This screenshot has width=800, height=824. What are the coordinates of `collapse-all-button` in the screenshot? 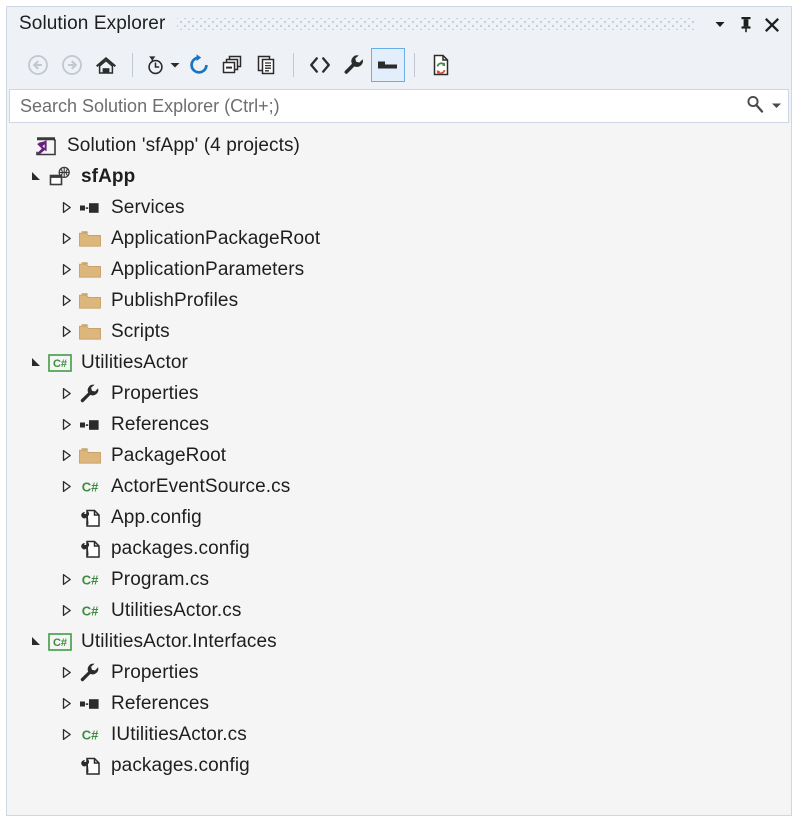 It's located at (233, 65).